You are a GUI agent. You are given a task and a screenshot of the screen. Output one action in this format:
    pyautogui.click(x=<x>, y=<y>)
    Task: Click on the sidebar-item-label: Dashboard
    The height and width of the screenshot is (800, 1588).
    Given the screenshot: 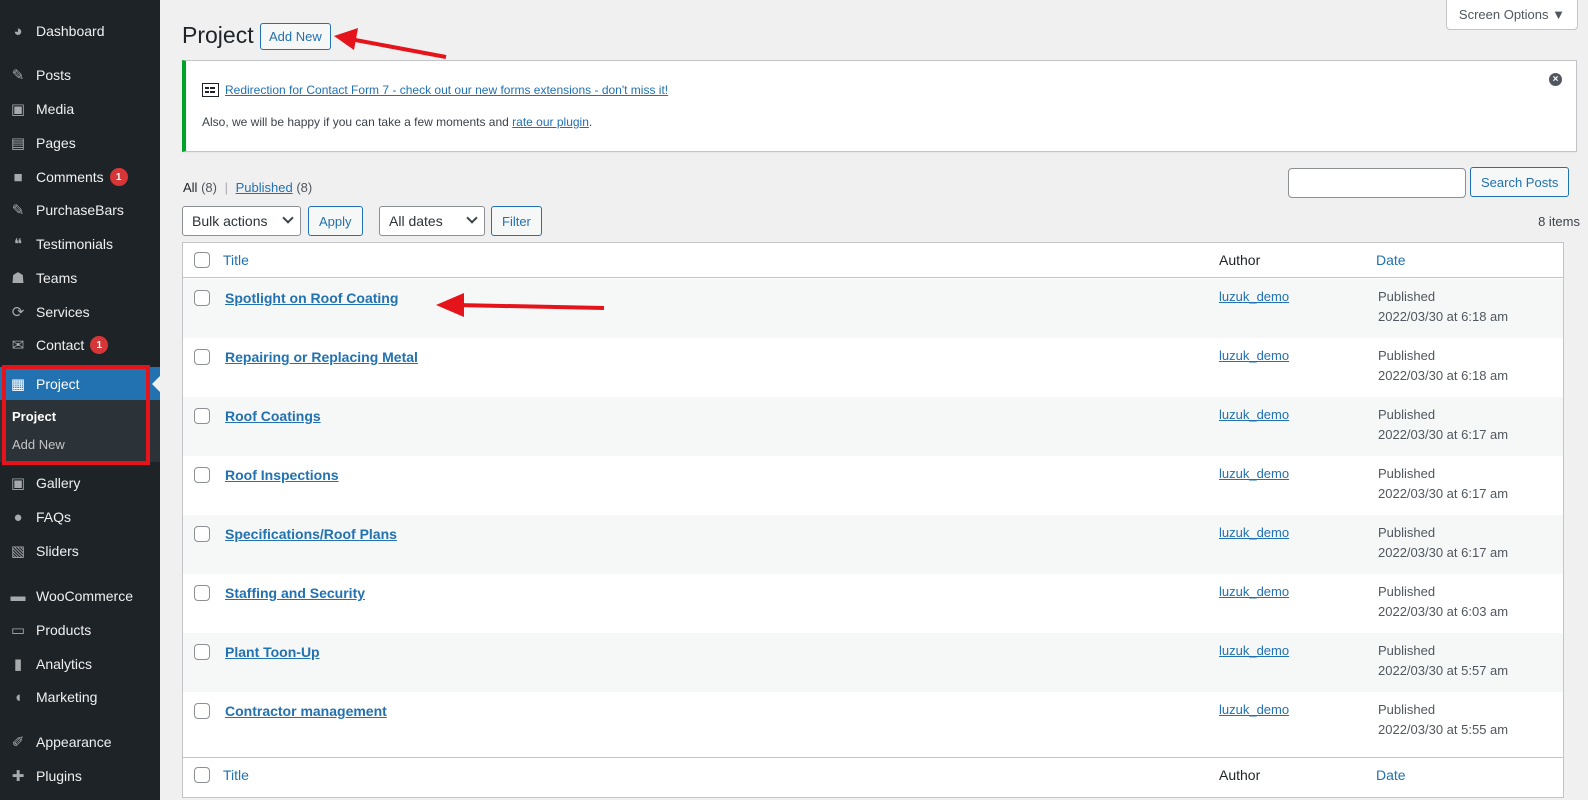 What is the action you would take?
    pyautogui.click(x=70, y=31)
    